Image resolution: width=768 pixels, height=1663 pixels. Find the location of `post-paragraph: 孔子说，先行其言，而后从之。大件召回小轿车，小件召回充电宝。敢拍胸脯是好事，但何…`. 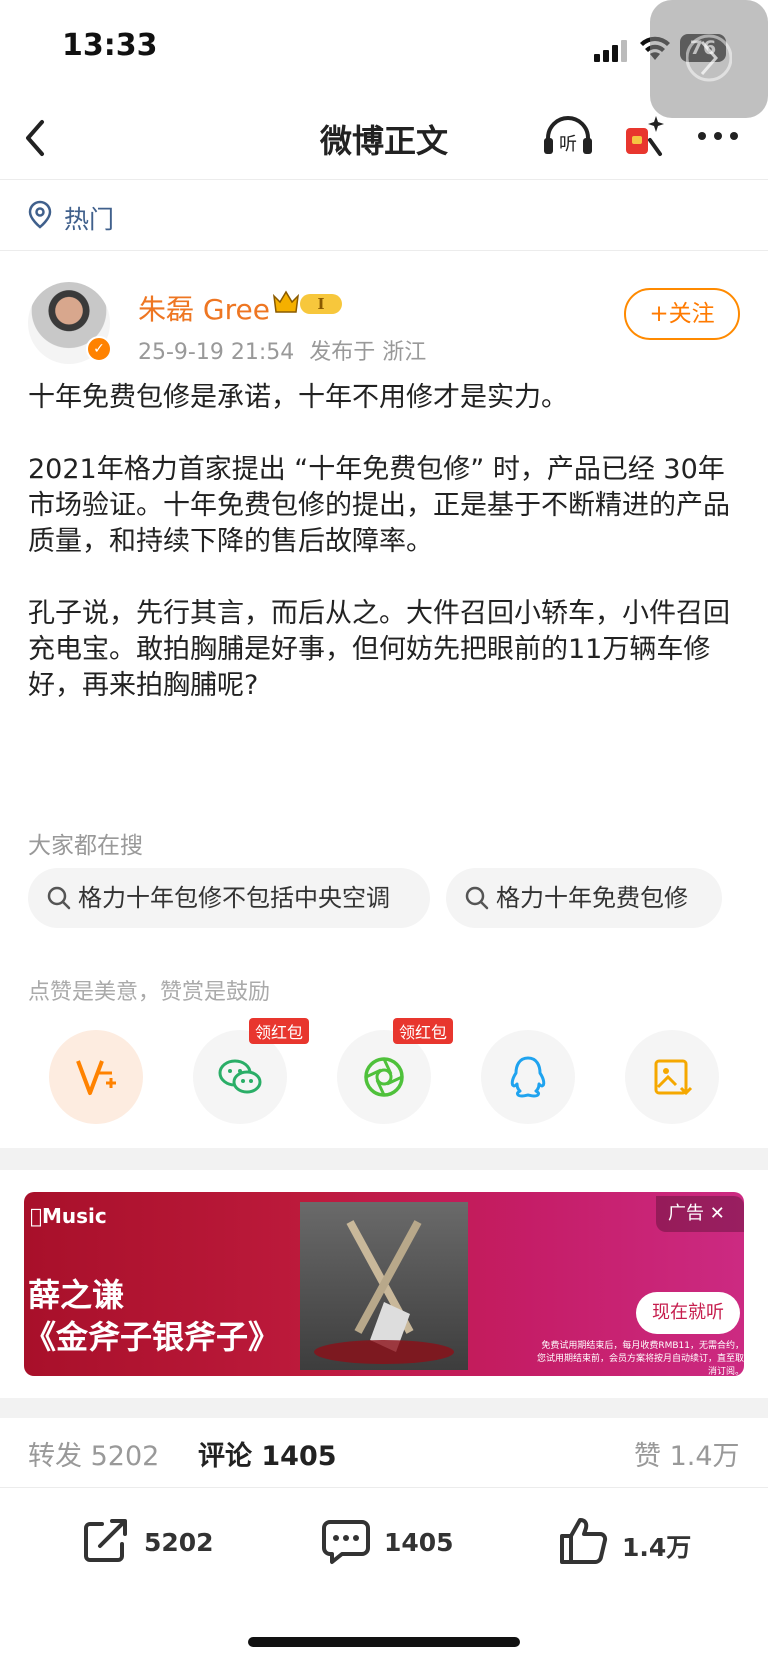

post-paragraph: 孔子说，先行其言，而后从之。大件召回小轿车，小件召回充电宝。敢拍胸脯是好事，但何… is located at coordinates (379, 649).